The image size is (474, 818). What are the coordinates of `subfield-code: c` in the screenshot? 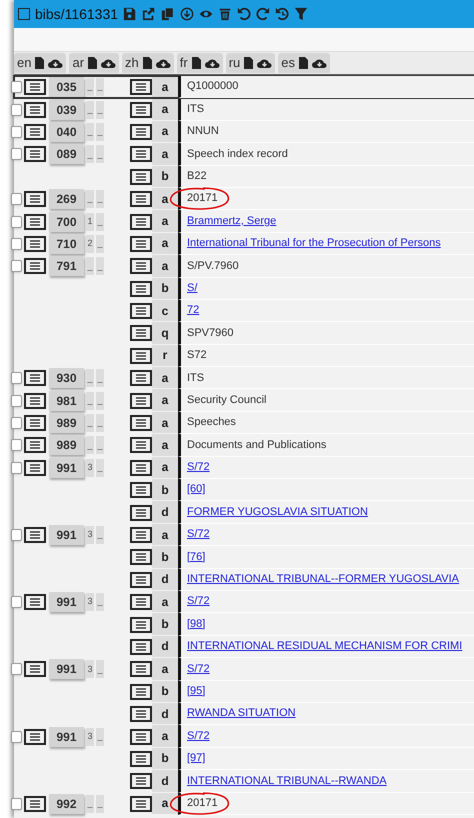 It's located at (165, 311).